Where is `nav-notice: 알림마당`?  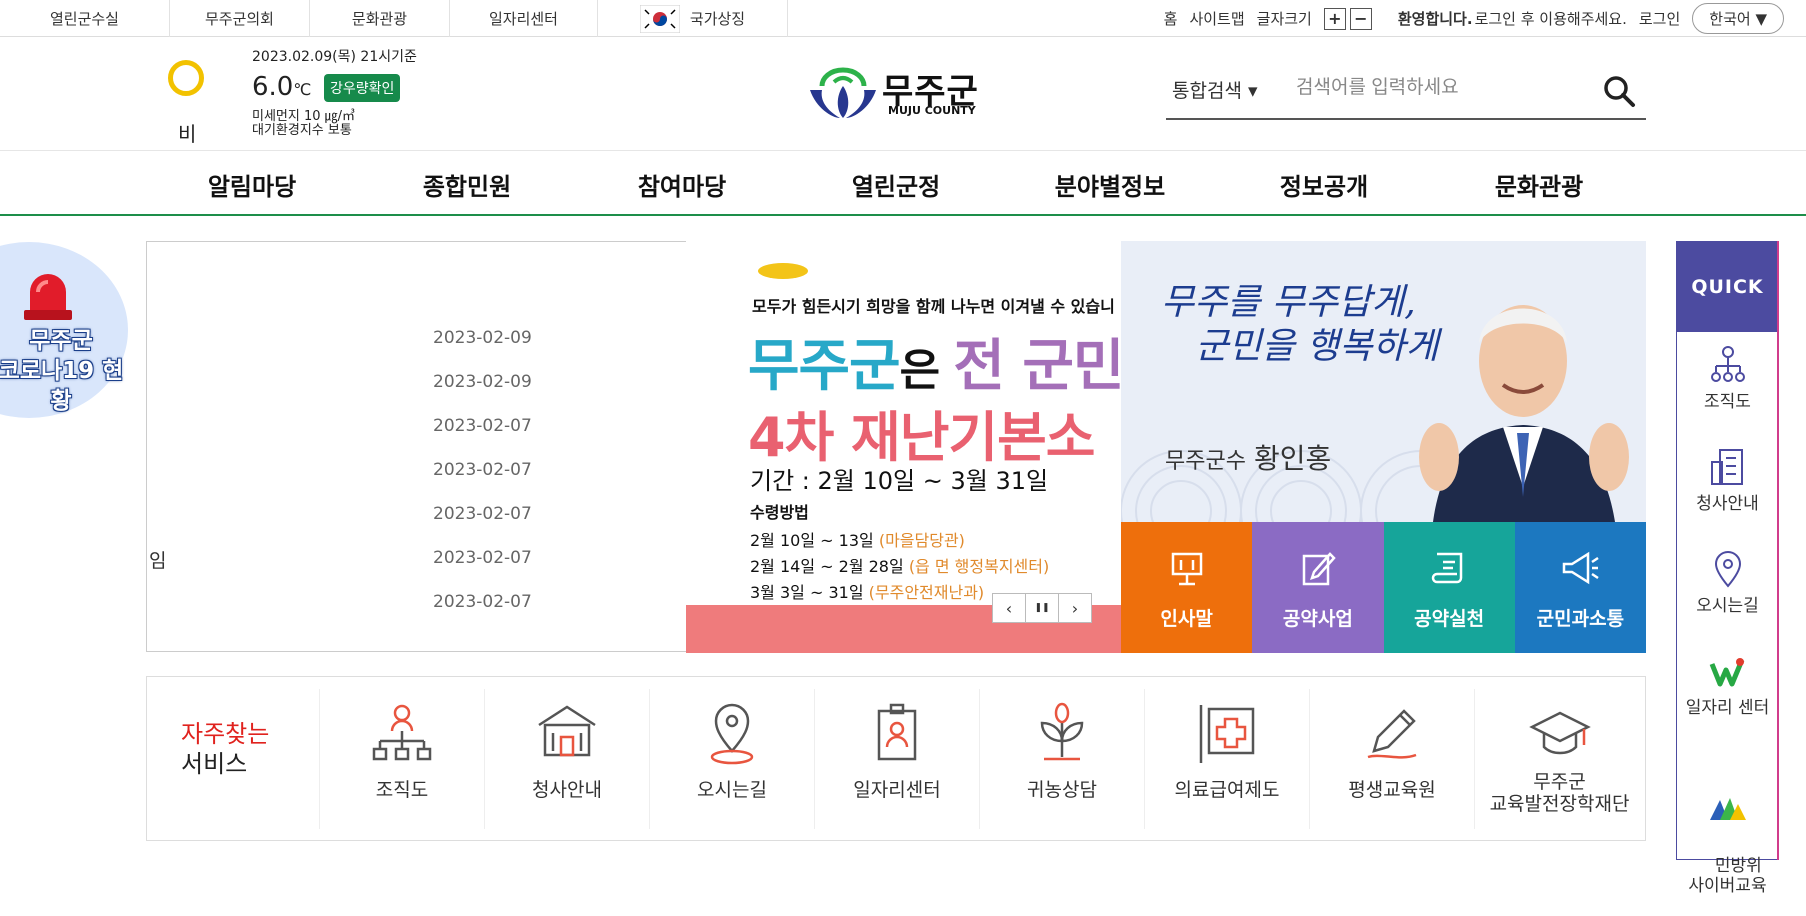
nav-notice: 알림마당 is located at coordinates (252, 184).